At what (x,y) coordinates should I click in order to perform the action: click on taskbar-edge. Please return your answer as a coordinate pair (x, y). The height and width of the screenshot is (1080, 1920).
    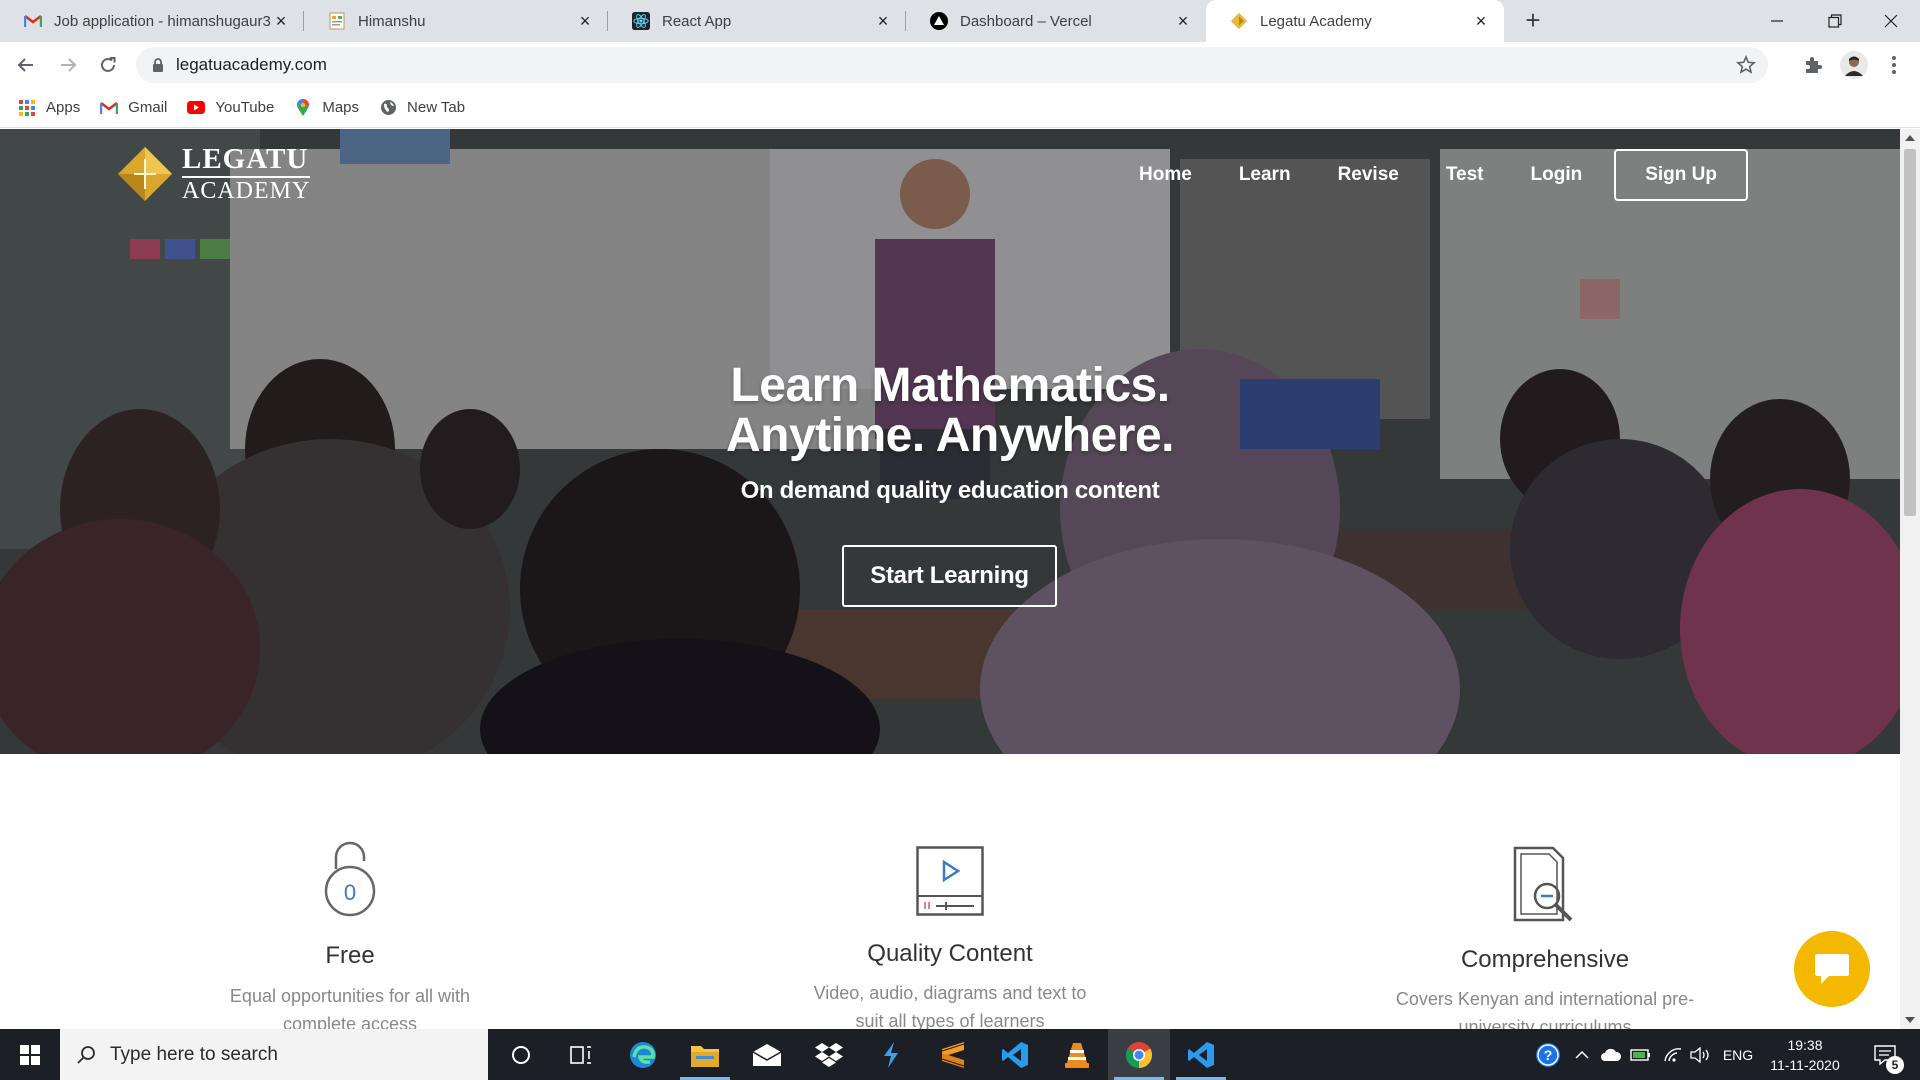
    Looking at the image, I should click on (643, 1054).